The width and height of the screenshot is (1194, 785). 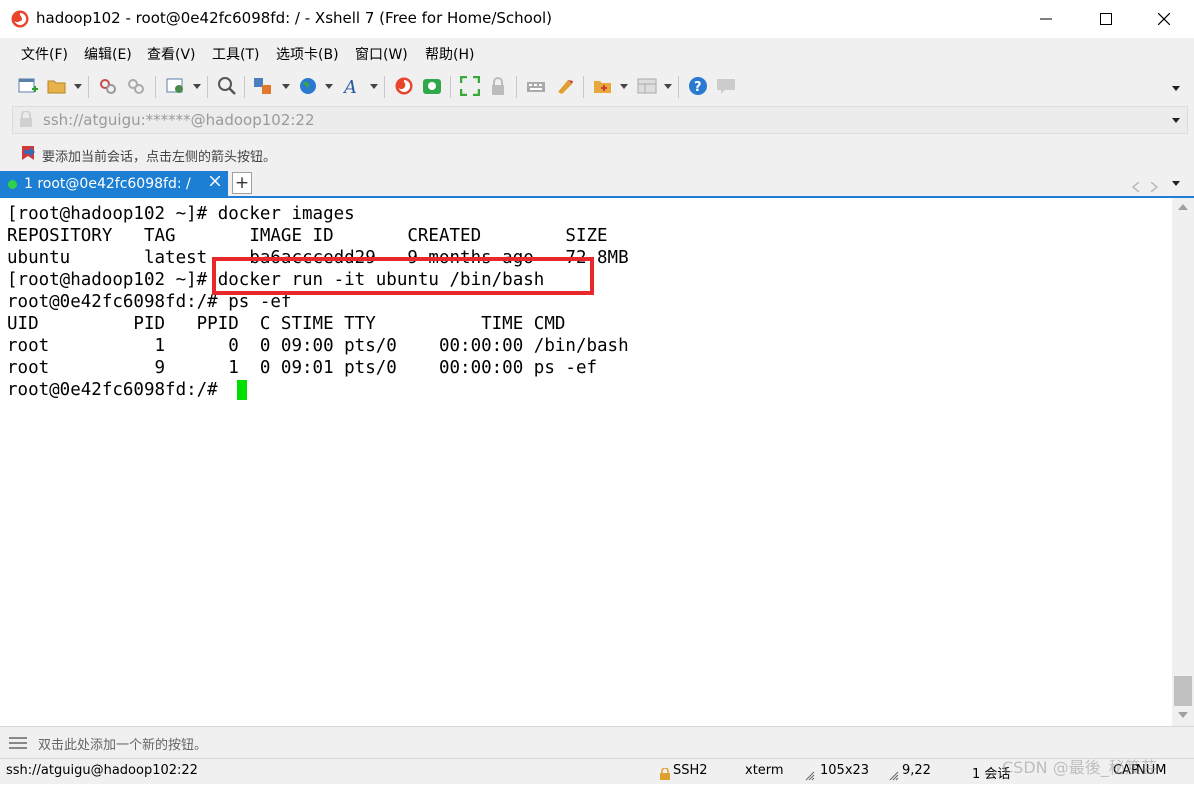 What do you see at coordinates (227, 86) in the screenshot?
I see `find-icon` at bounding box center [227, 86].